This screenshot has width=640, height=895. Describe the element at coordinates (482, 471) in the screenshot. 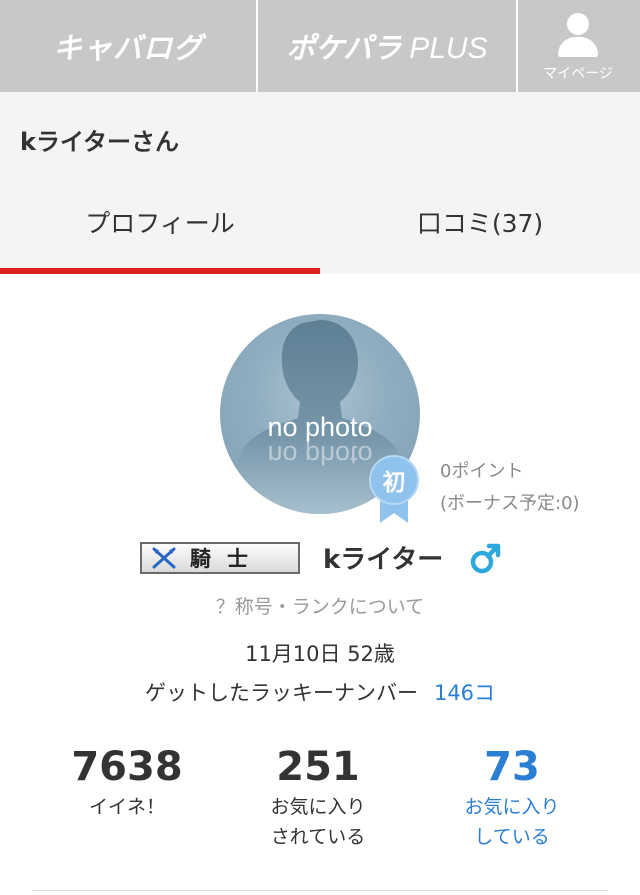

I see `points-value: 0ポイント` at that location.